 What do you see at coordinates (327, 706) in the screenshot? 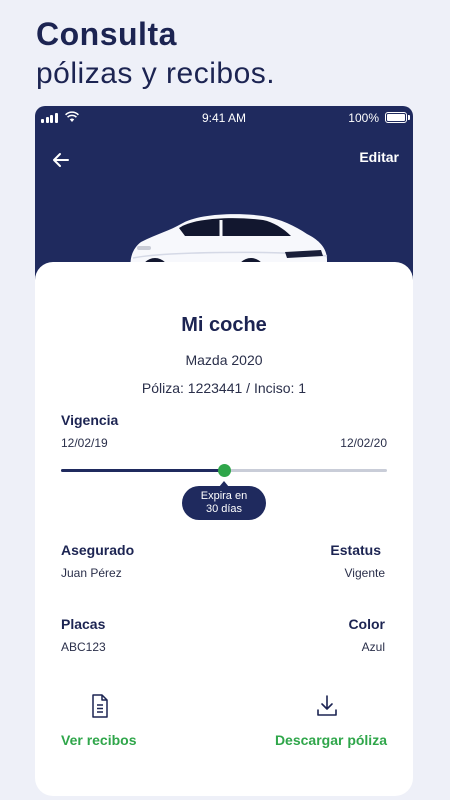
I see `download-icon` at bounding box center [327, 706].